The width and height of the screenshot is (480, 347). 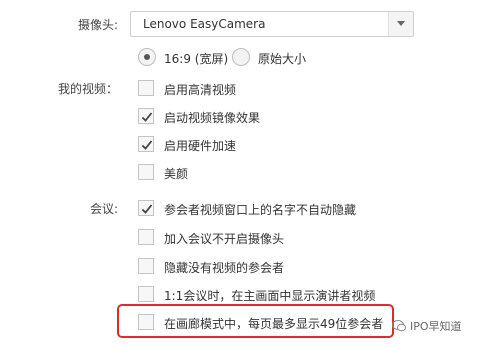 I want to click on camera-label: 摄像头:, so click(x=97, y=25).